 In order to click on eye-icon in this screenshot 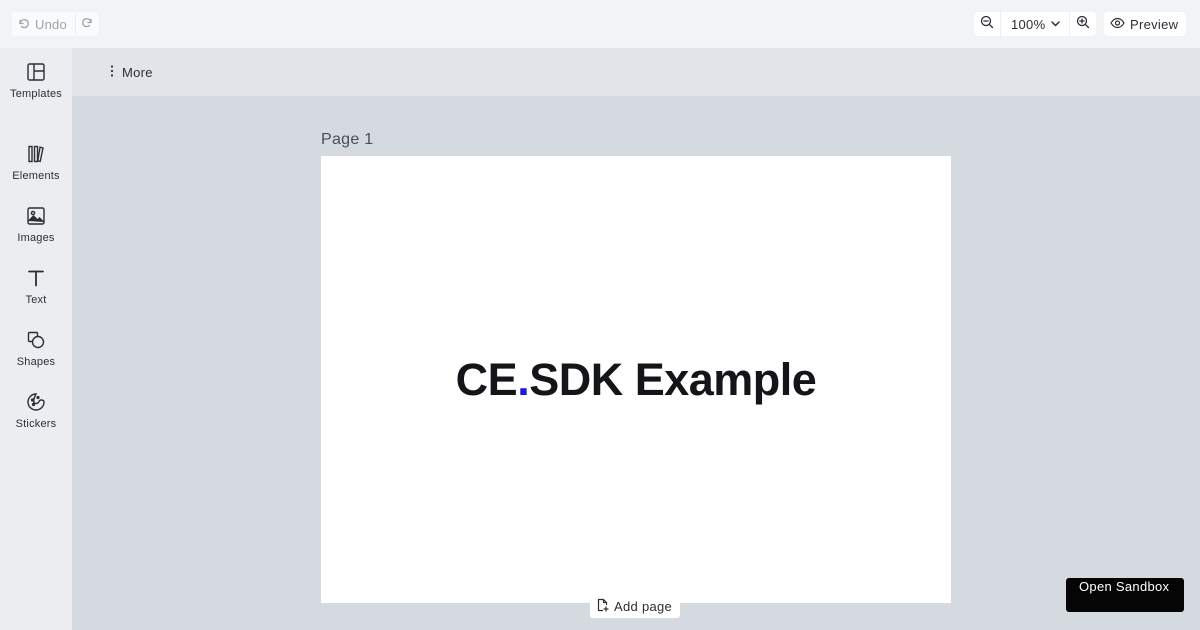, I will do `click(1117, 24)`.